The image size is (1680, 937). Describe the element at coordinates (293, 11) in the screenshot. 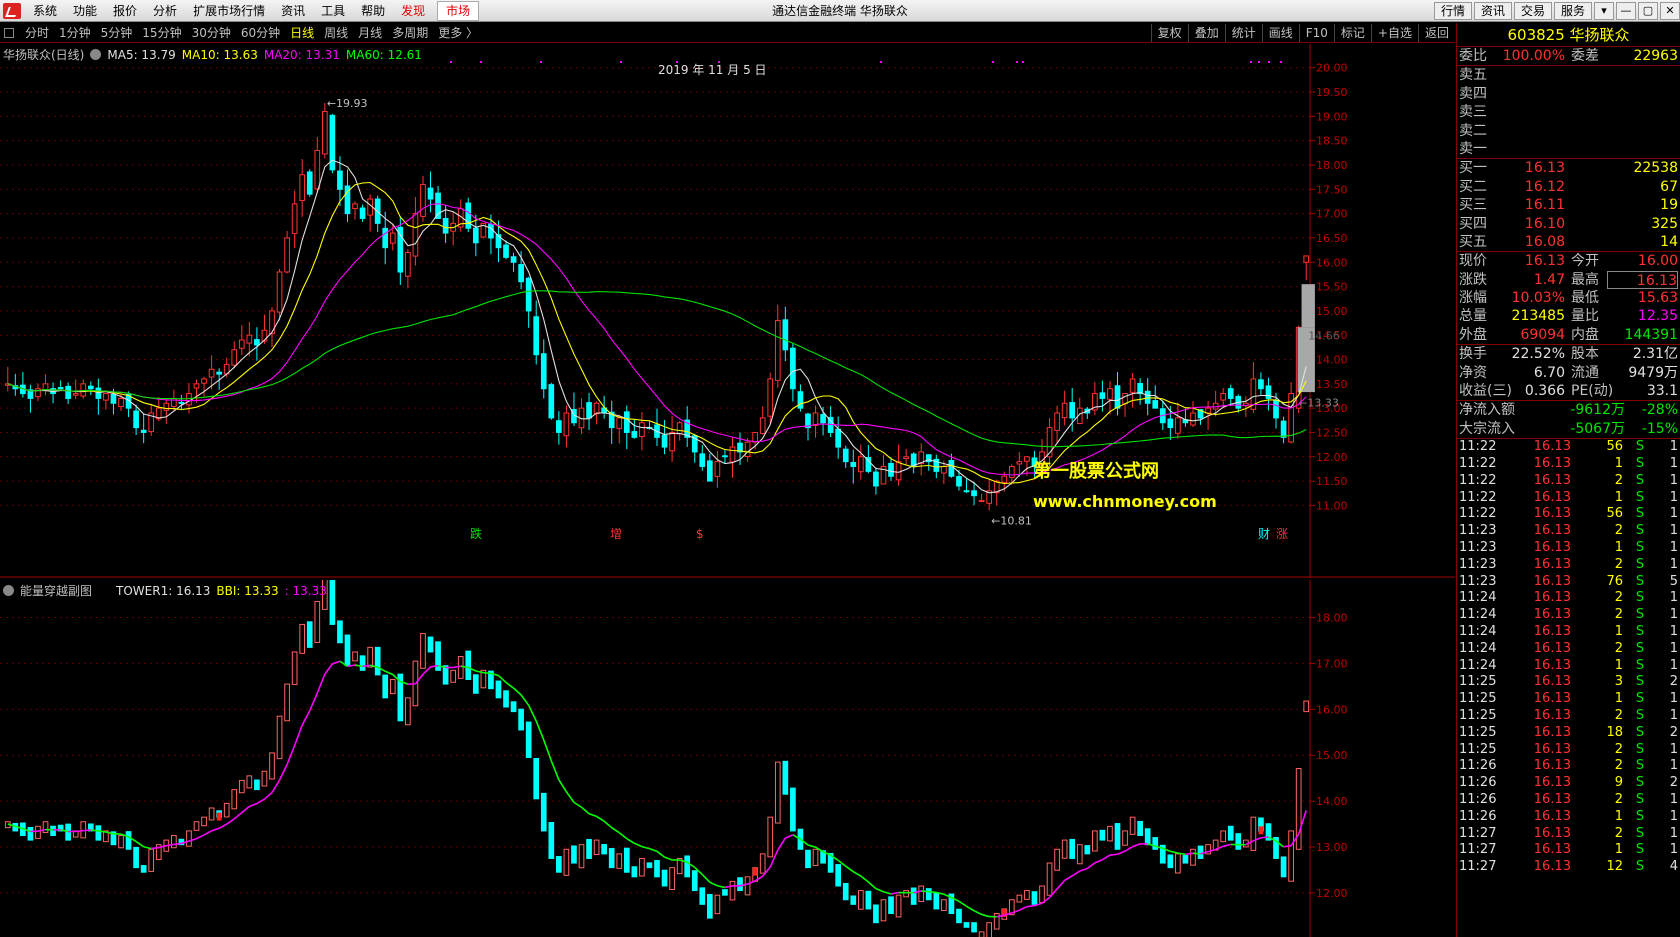

I see `menu-item-5: 资讯` at that location.